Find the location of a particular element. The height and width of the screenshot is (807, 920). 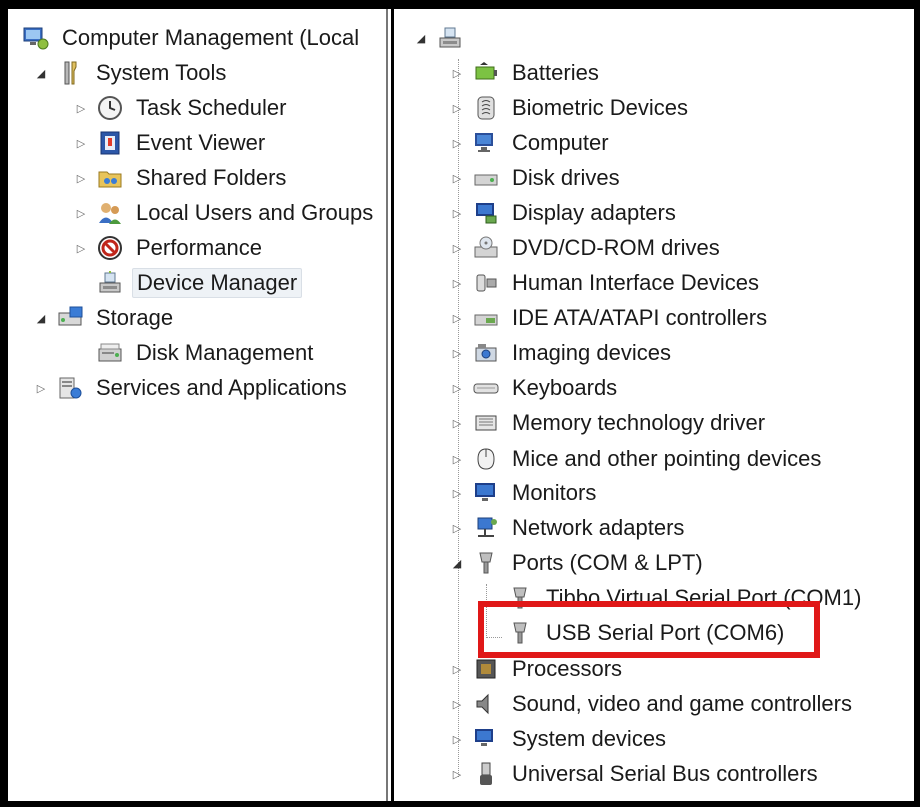

tree-item-event-viewer: ▷ Event Viewer is located at coordinates (171, 143).